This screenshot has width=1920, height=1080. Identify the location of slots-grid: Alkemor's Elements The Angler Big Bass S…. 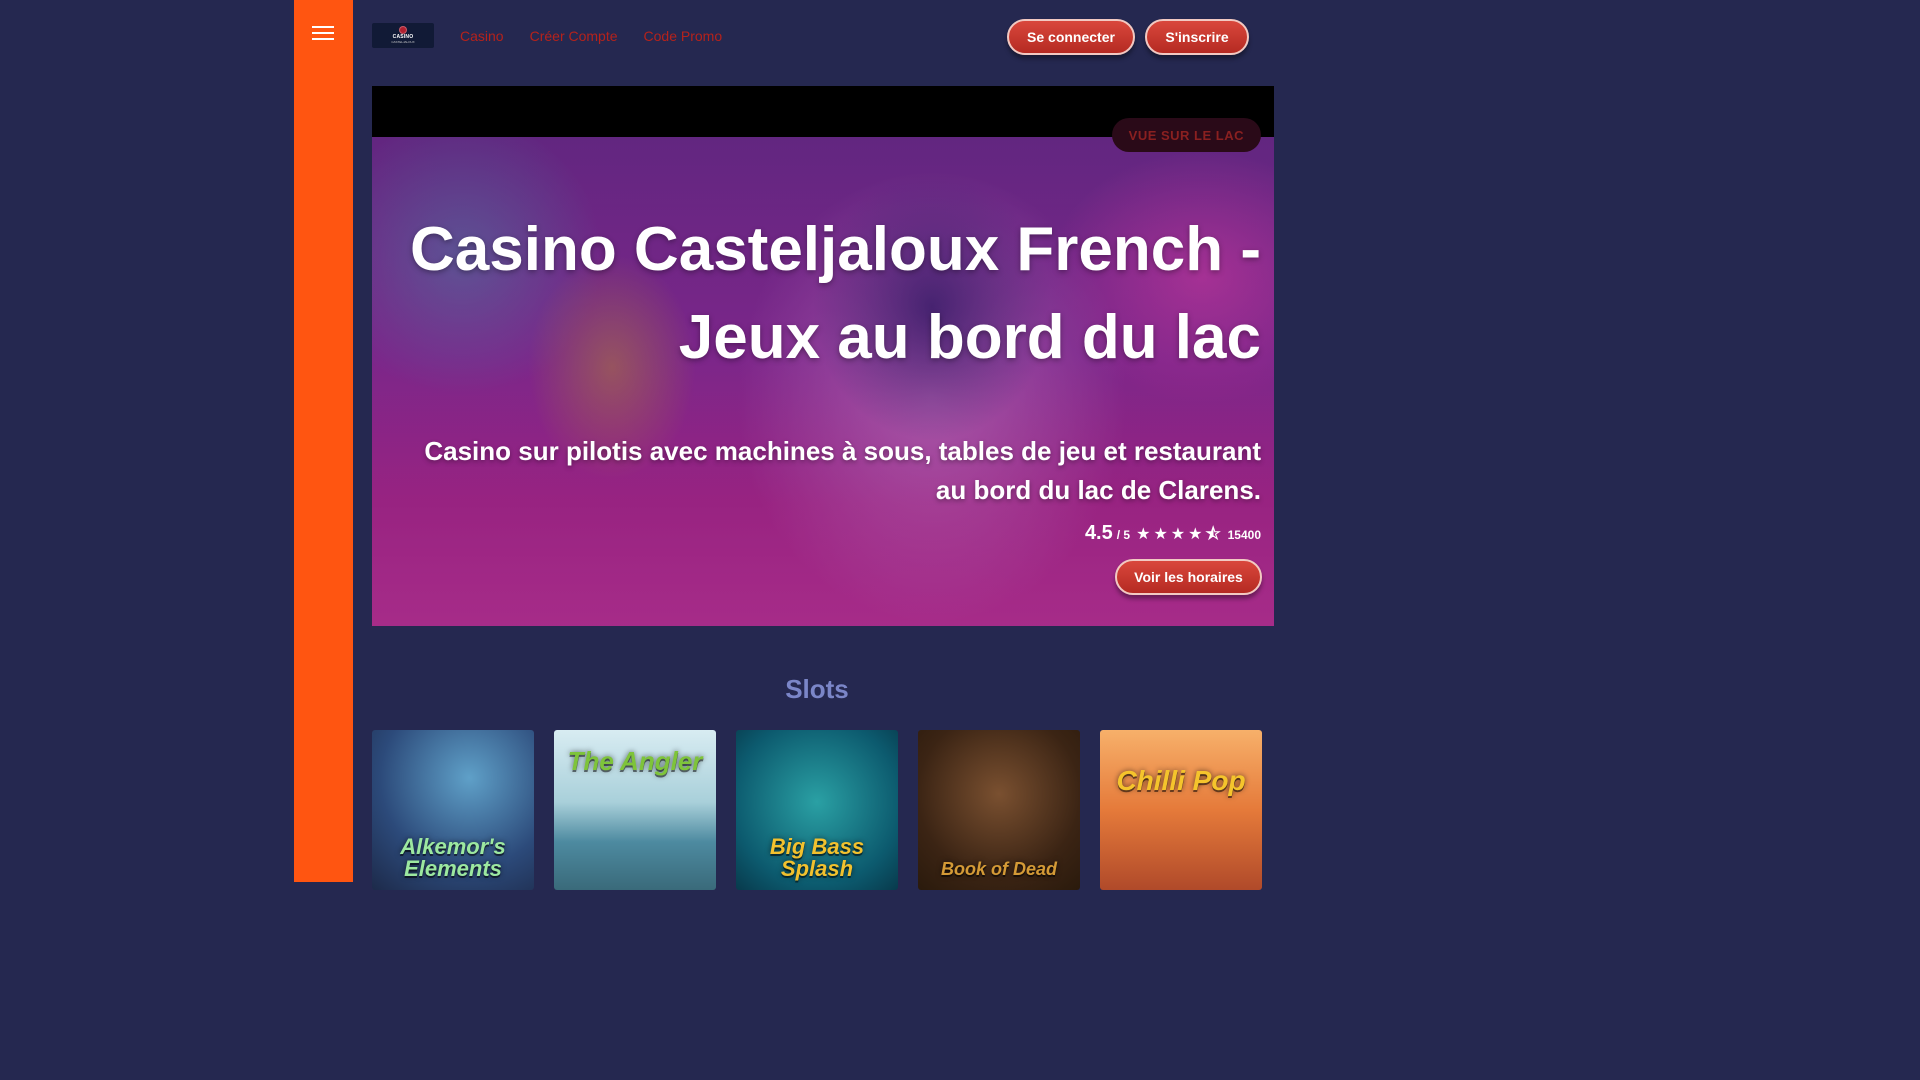
(817, 810).